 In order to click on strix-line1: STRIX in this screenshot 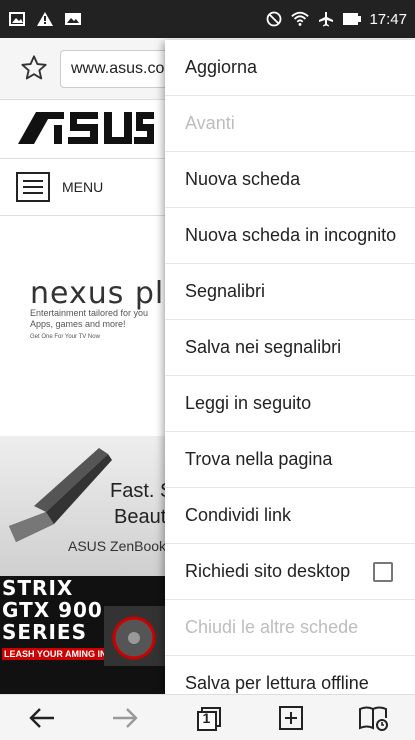, I will do `click(38, 588)`.